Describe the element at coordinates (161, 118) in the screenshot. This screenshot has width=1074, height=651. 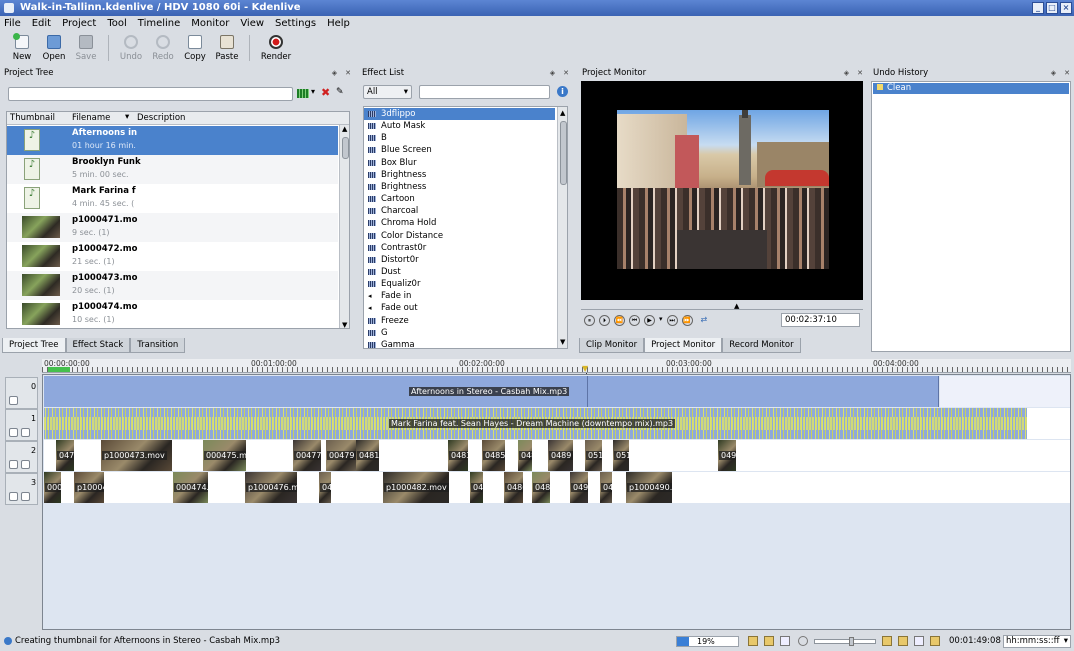
I see `column-description: Description` at that location.